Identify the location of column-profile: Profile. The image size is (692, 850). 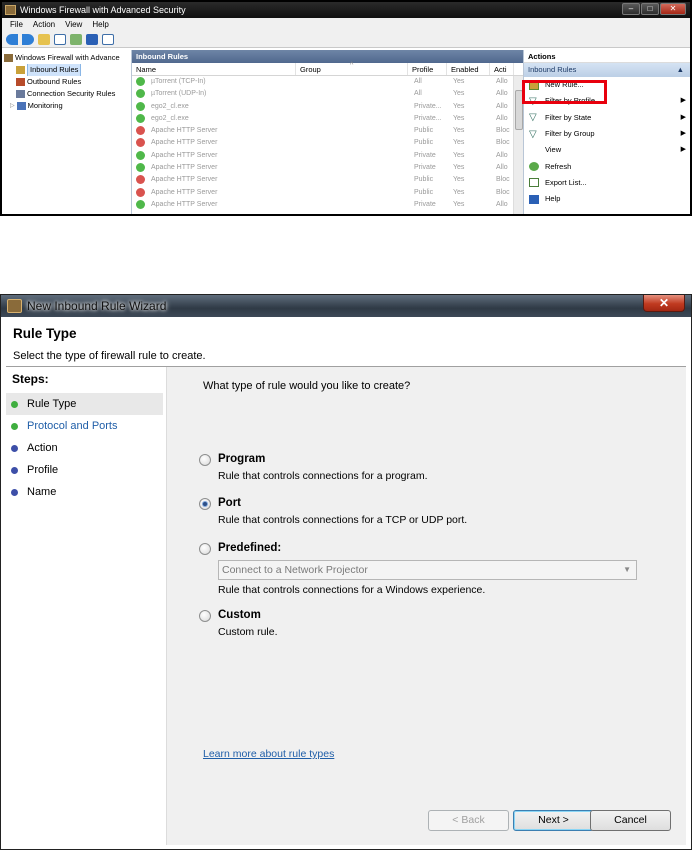
(427, 69).